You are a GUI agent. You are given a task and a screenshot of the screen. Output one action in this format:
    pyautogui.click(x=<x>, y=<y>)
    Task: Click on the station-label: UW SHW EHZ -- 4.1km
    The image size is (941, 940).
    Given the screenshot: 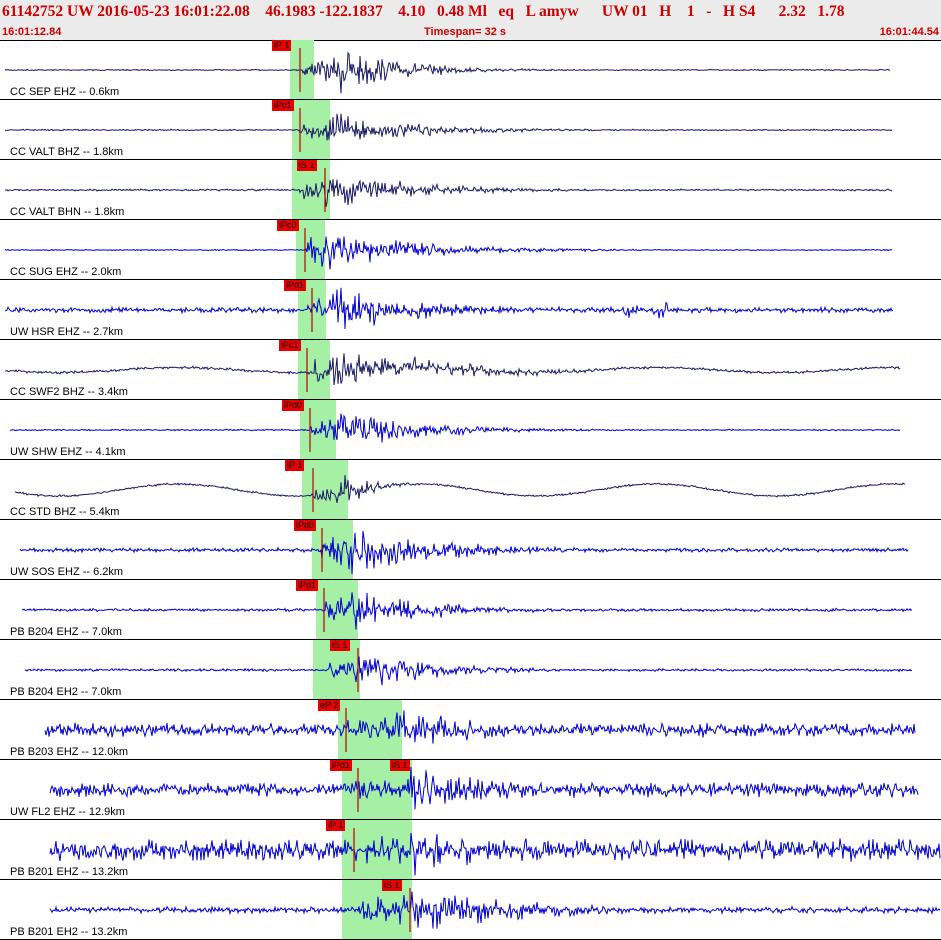 What is the action you would take?
    pyautogui.click(x=68, y=452)
    